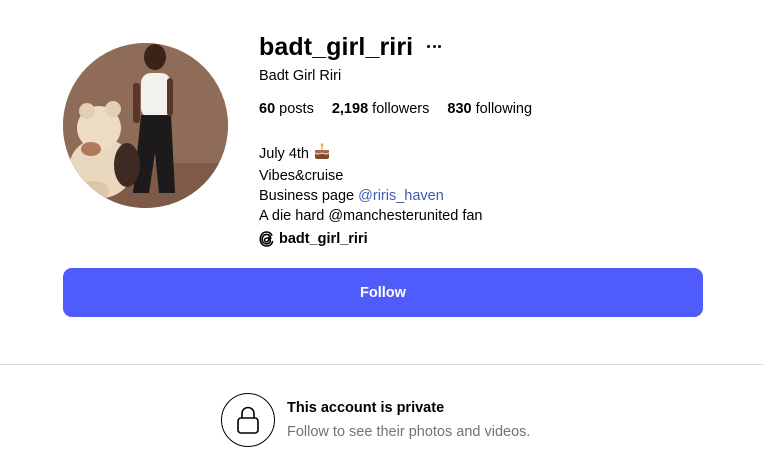 Image resolution: width=764 pixels, height=465 pixels. Describe the element at coordinates (300, 76) in the screenshot. I see `profile-display-name: Badt Girl Riri` at that location.